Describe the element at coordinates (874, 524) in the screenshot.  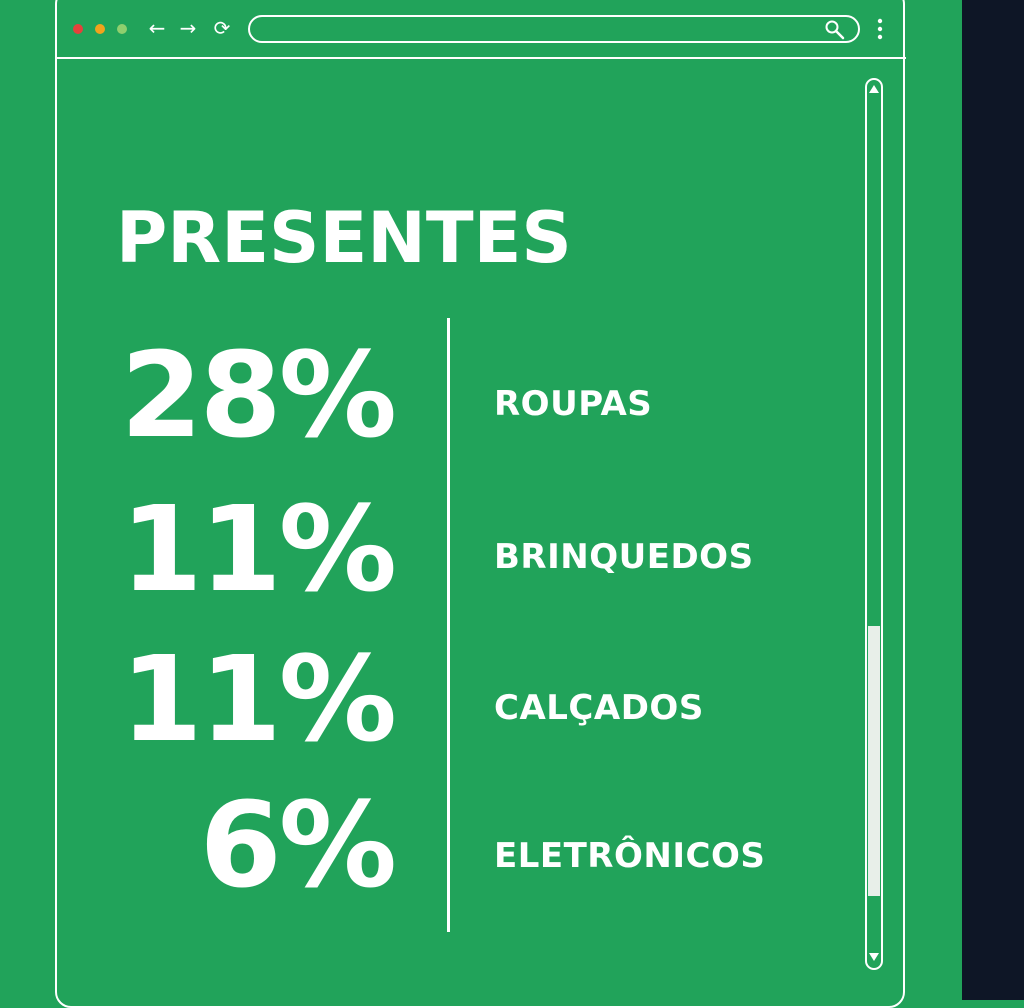
I see `vertical-scrollbar` at that location.